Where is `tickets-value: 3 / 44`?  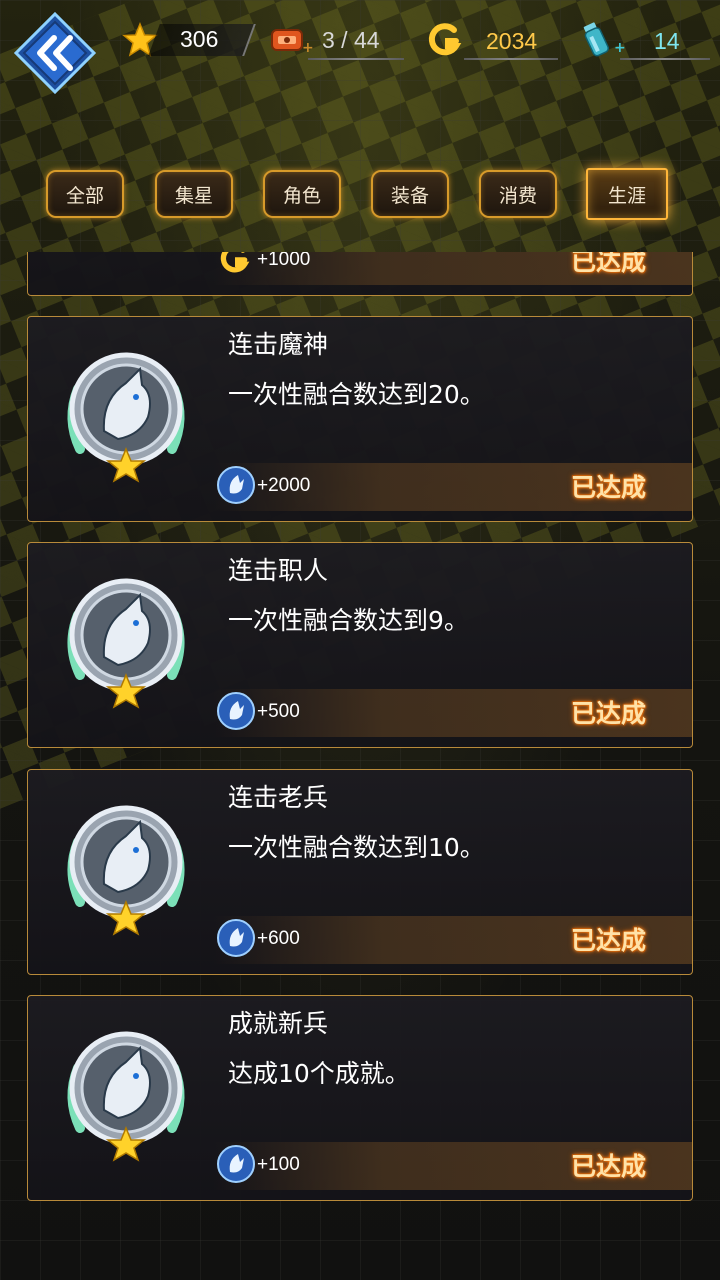 tickets-value: 3 / 44 is located at coordinates (351, 40).